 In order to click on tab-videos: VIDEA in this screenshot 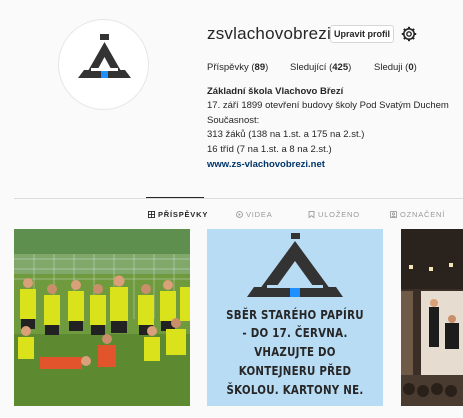, I will do `click(254, 214)`.